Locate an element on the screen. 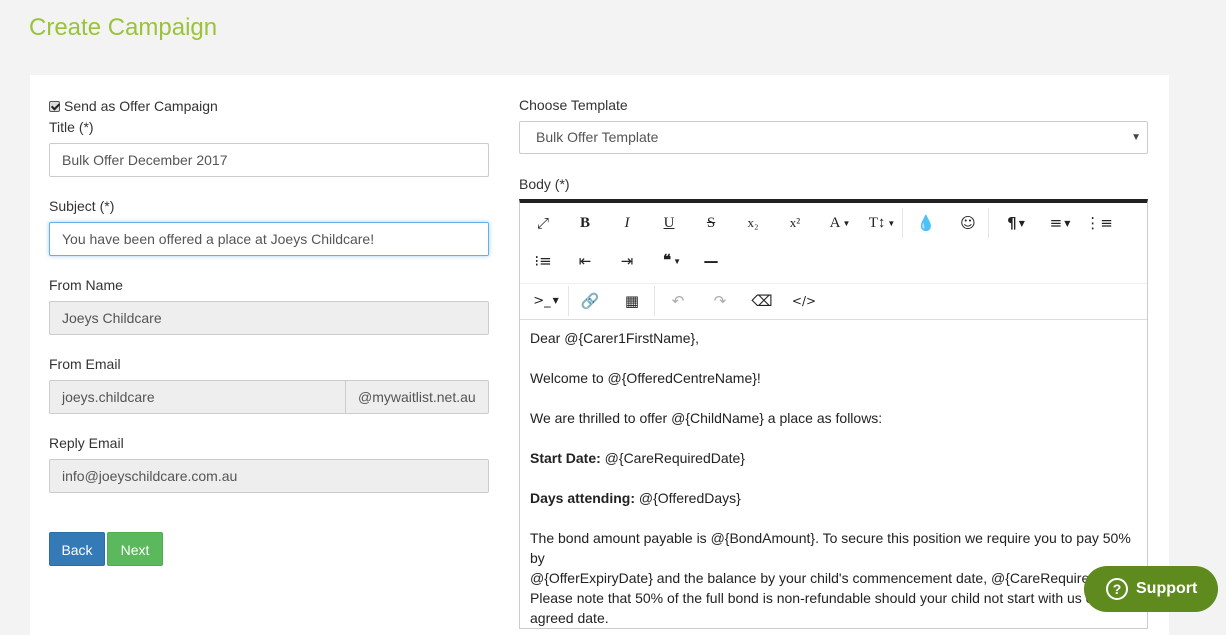 This screenshot has width=1226, height=635. support-label: Support is located at coordinates (1167, 588).